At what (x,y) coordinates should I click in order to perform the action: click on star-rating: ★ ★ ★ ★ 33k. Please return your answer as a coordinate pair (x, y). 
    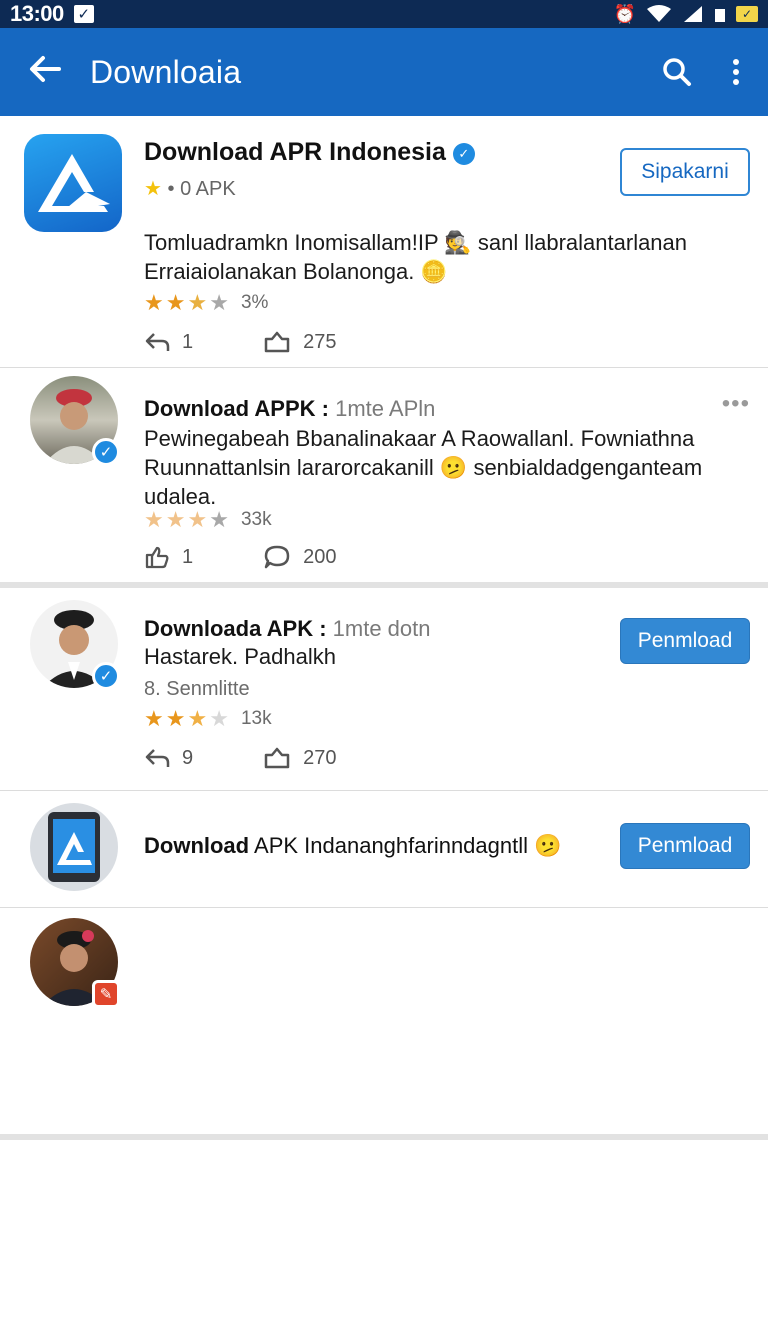
    Looking at the image, I should click on (208, 520).